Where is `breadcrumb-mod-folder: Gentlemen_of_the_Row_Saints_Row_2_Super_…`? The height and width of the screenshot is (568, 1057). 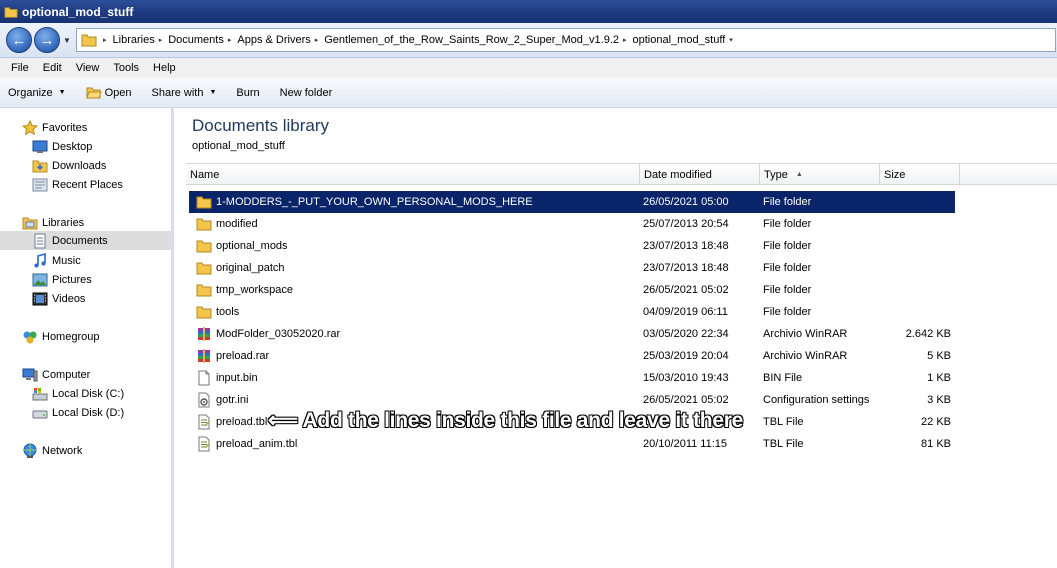
breadcrumb-mod-folder: Gentlemen_of_the_Row_Saints_Row_2_Super_… is located at coordinates (471, 40).